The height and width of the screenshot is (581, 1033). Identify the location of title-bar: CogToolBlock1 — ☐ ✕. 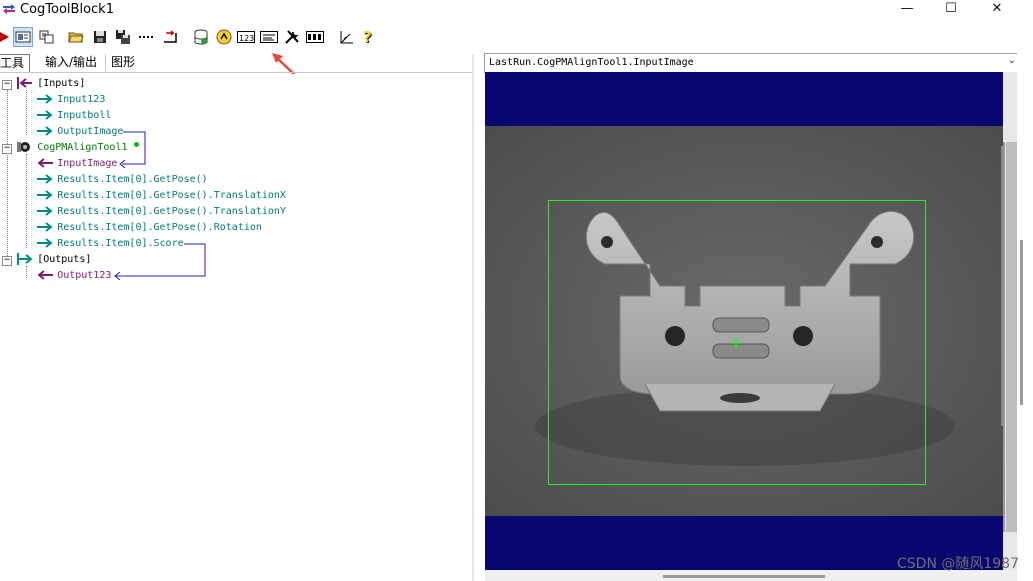
(516, 10).